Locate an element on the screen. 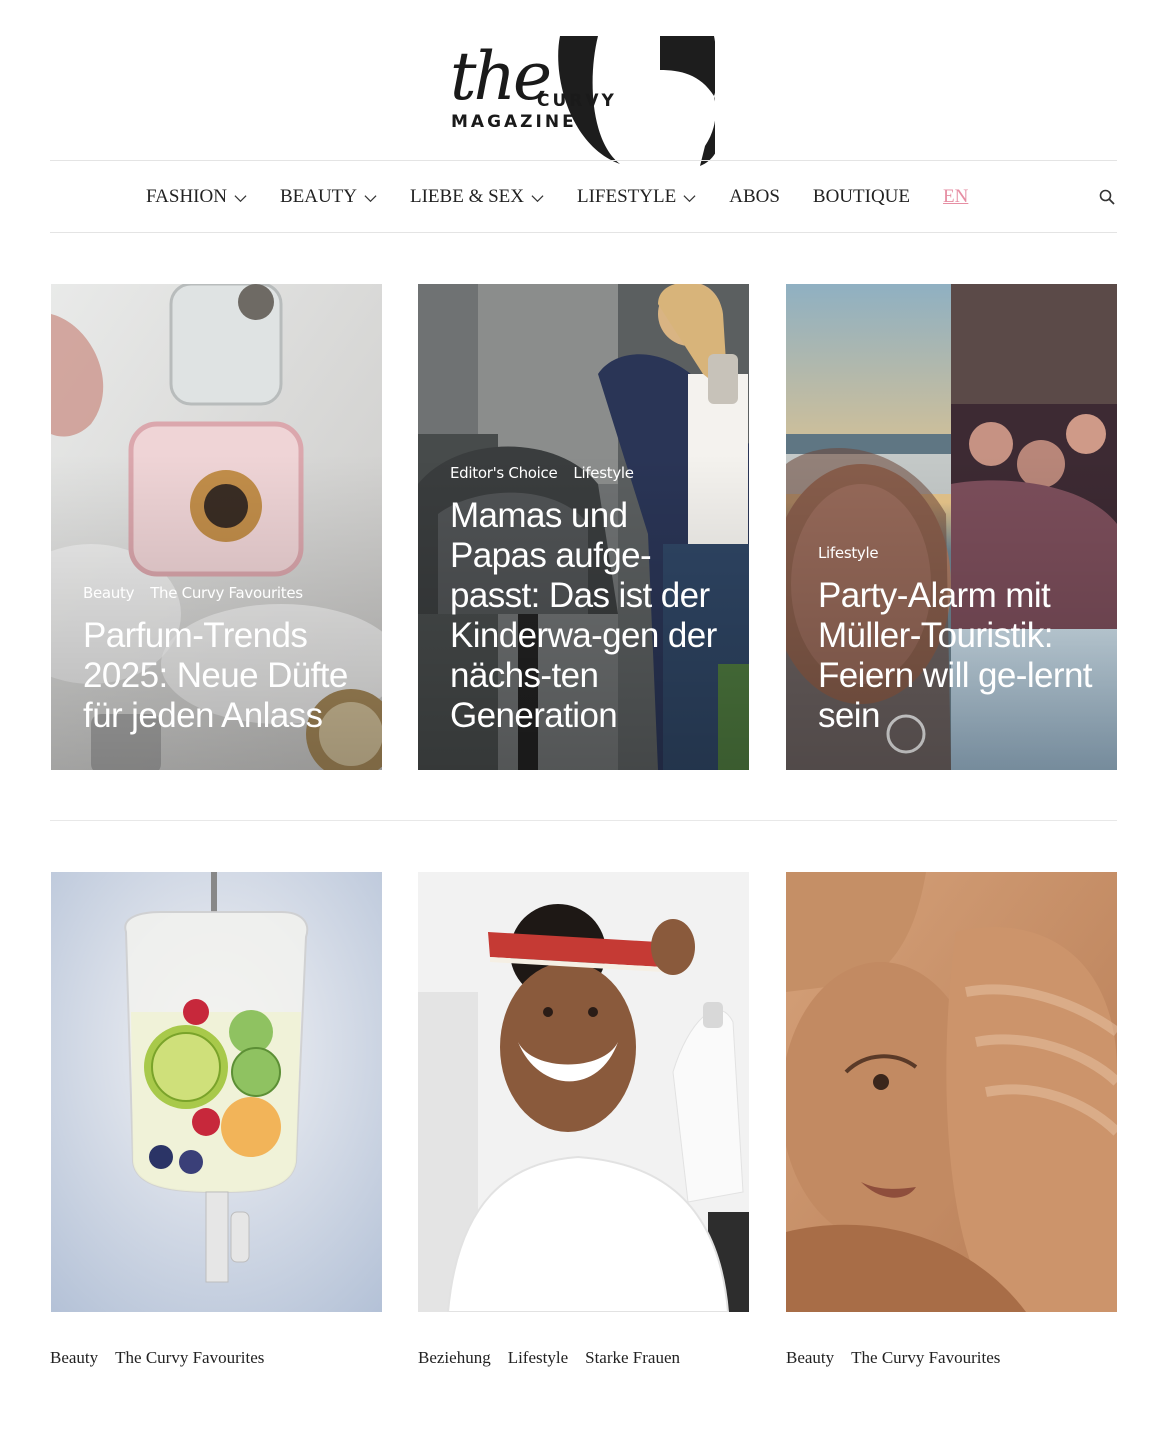 The height and width of the screenshot is (1452, 1170). category-list: Editor's Choice Lifestyle is located at coordinates (589, 473).